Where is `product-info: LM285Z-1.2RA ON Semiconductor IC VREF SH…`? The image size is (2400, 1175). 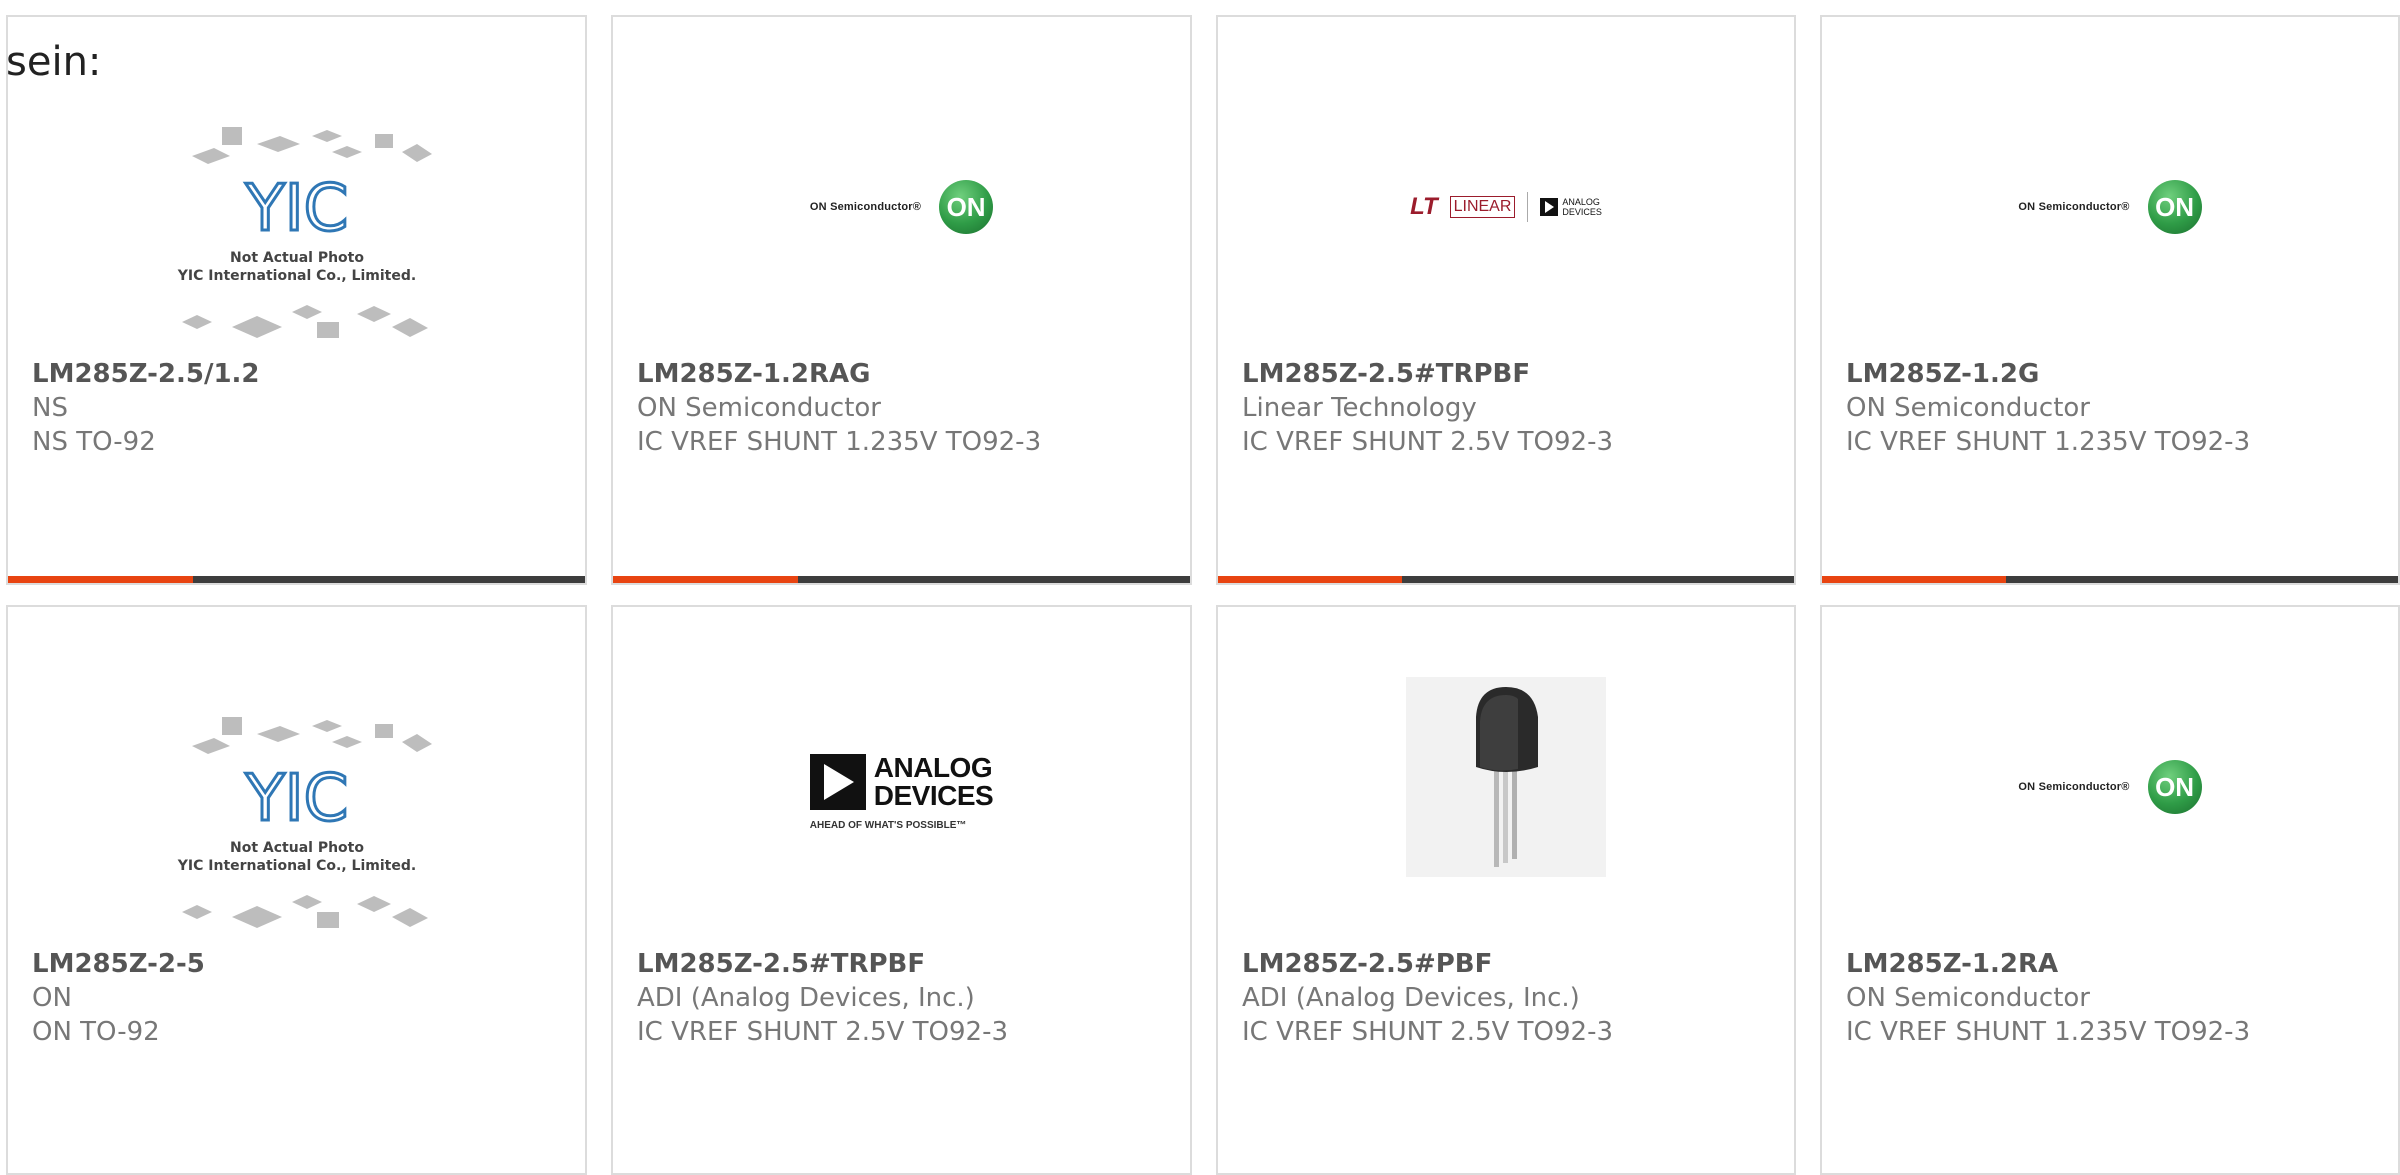 product-info: LM285Z-1.2RA ON Semiconductor IC VREF SH… is located at coordinates (2117, 998).